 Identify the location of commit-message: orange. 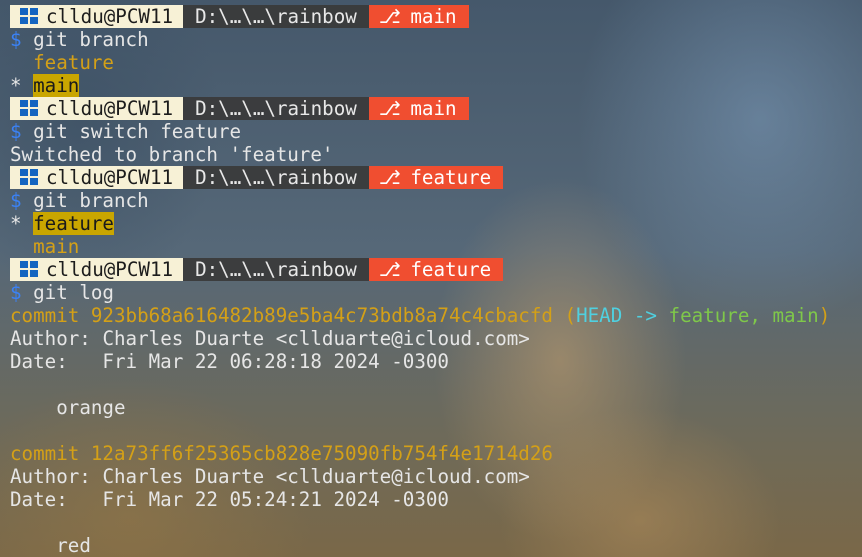
(91, 407).